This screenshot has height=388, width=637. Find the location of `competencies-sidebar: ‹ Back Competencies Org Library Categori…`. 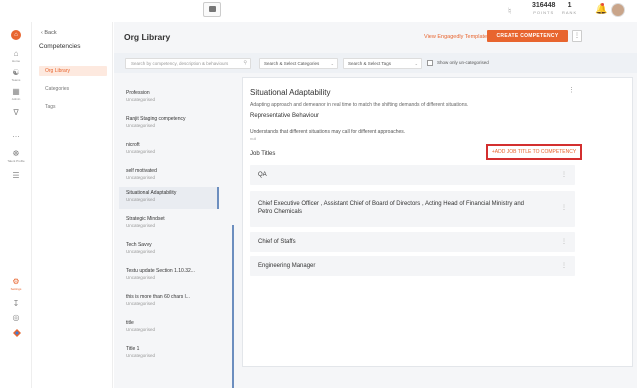

competencies-sidebar: ‹ Back Competencies Org Library Categori… is located at coordinates (73, 205).